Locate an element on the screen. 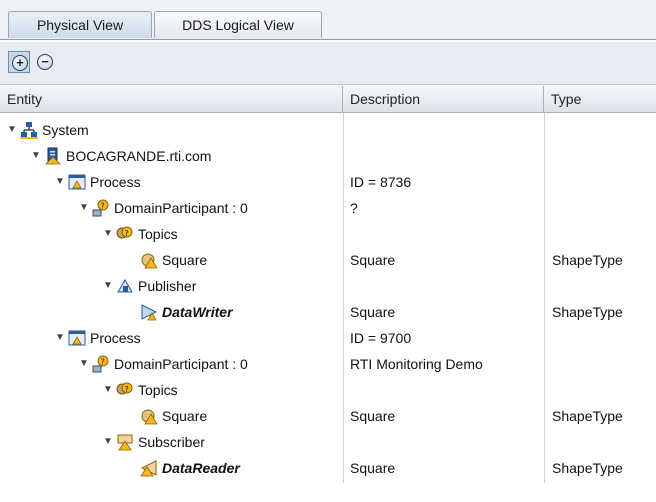  tree-row: DataReader Square ShapeType is located at coordinates (328, 468).